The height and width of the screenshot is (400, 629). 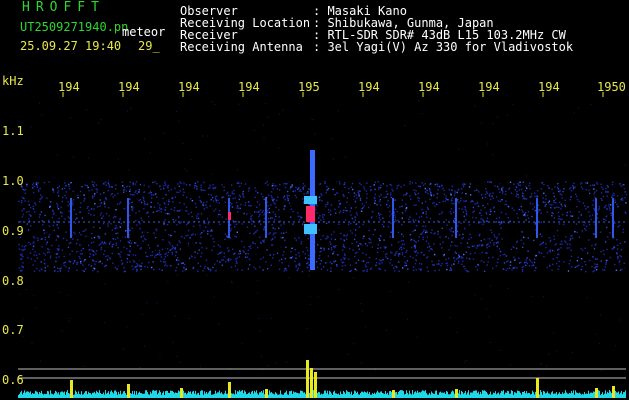 I want to click on timestamp: 25.09.27 19:40, so click(x=71, y=46).